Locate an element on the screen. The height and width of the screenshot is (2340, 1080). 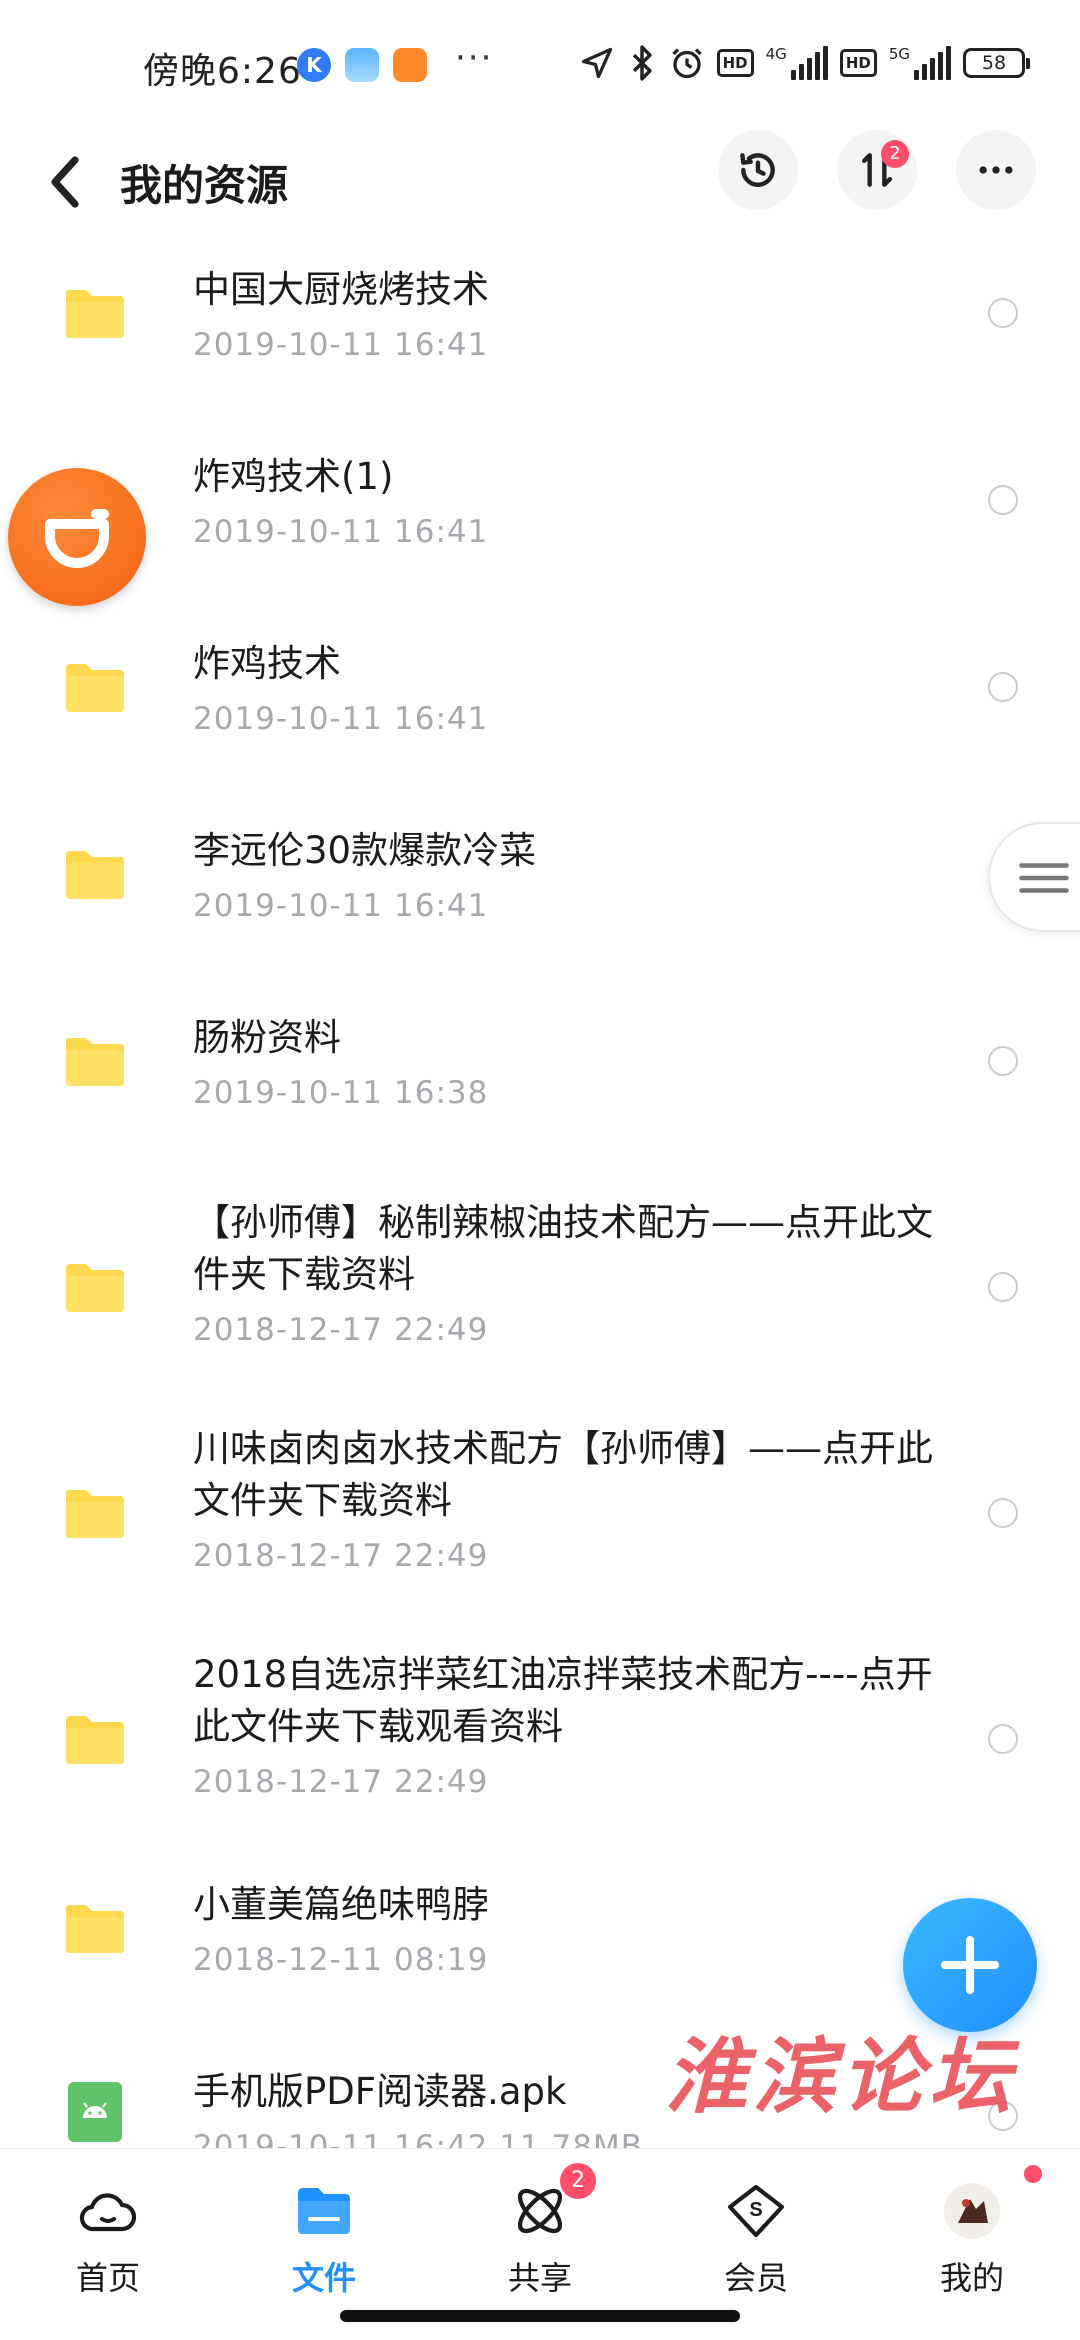
file-name: 【孙师傅】秘制辣椒油技术配方——点开此文件夹下载资料 is located at coordinates (563, 1248).